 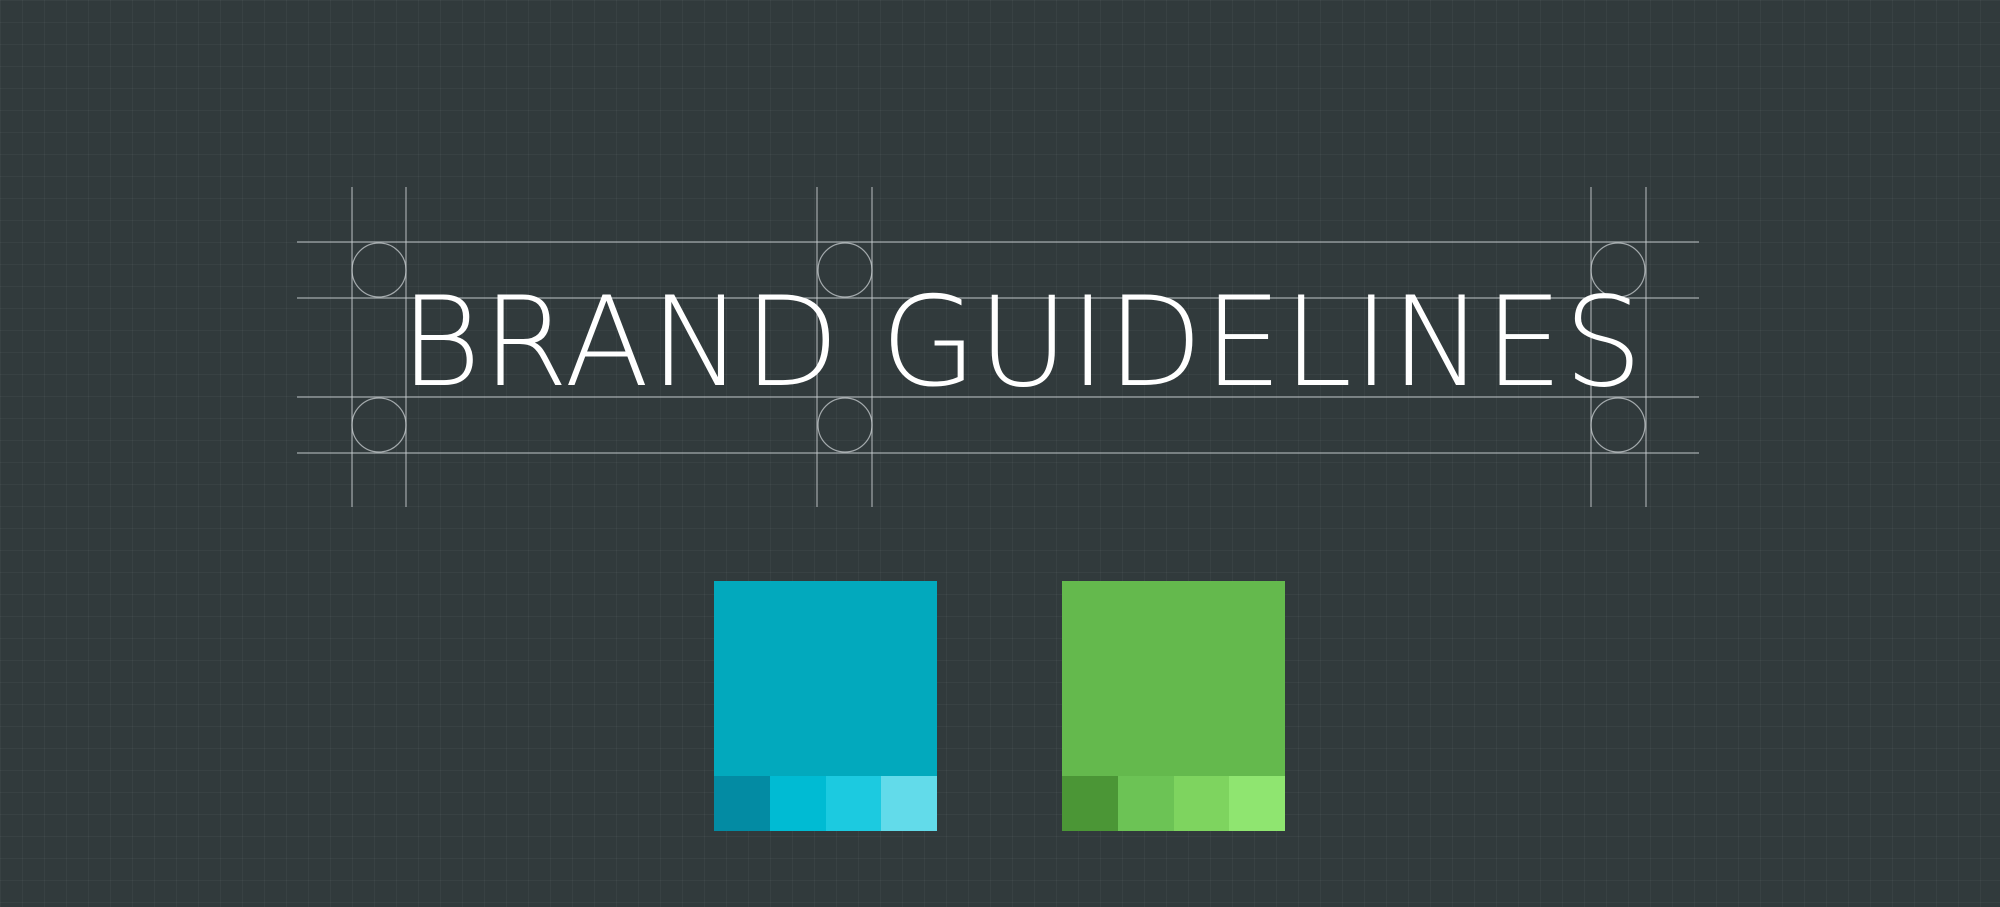 I want to click on swatch-secondary-tints, so click(x=1173, y=803).